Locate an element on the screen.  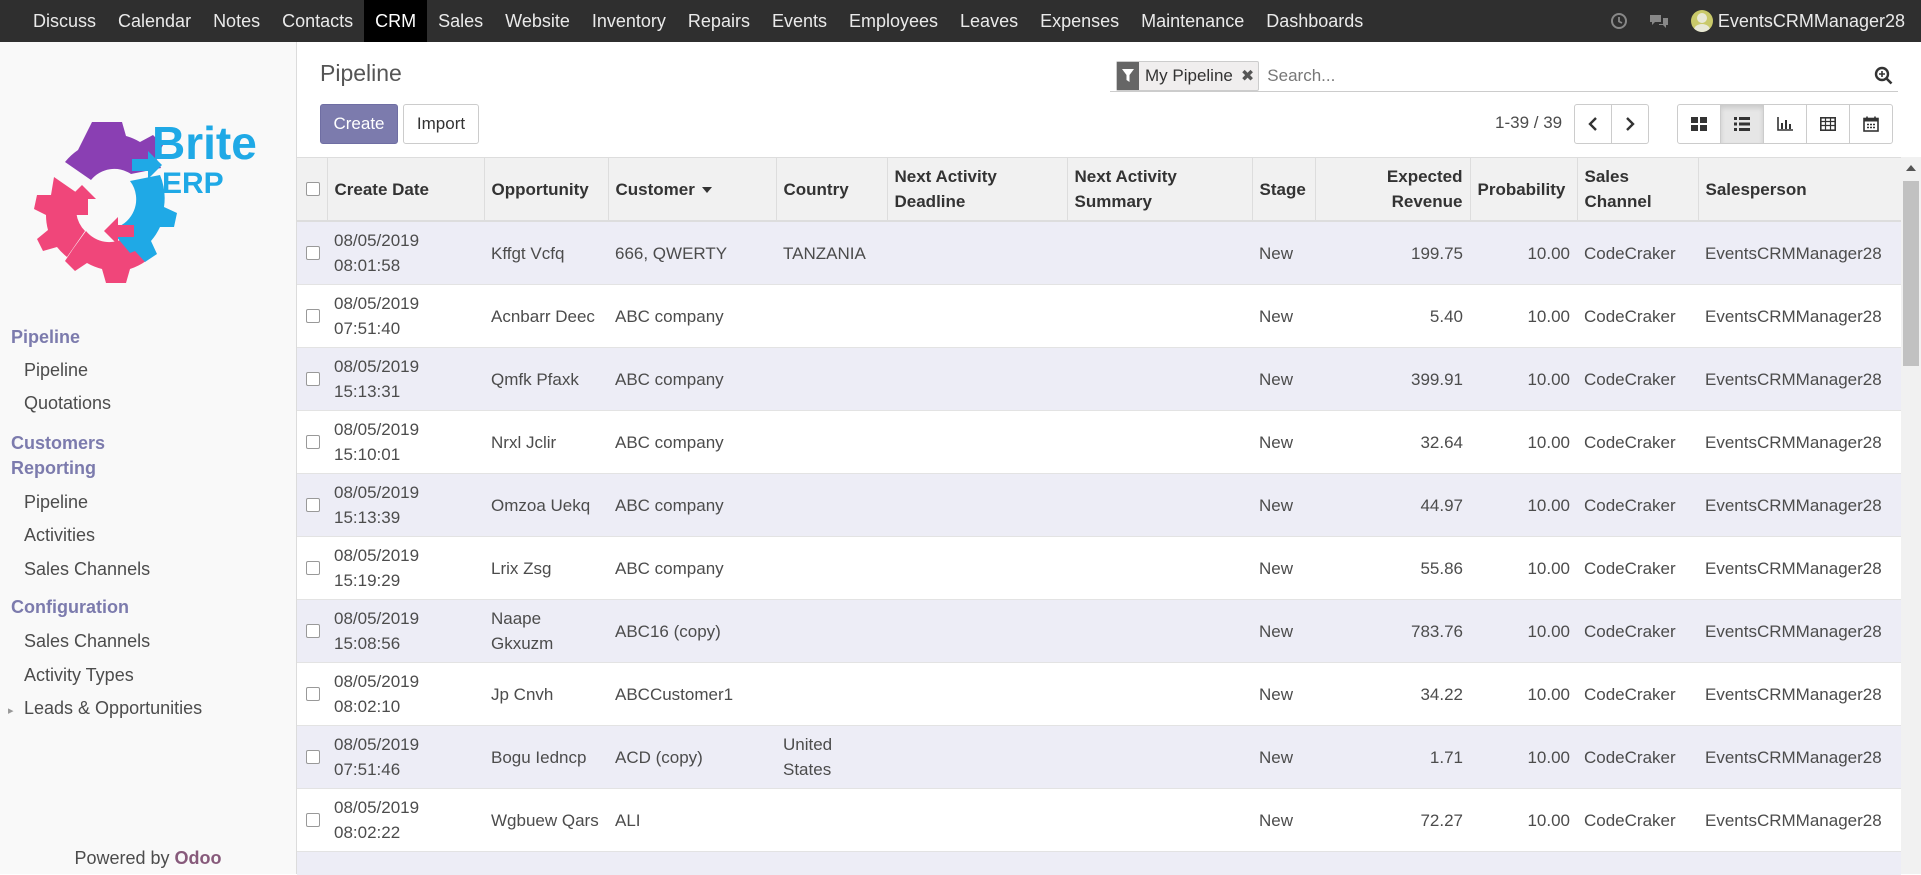
app-menu-item-inventory: Inventory is located at coordinates (629, 21).